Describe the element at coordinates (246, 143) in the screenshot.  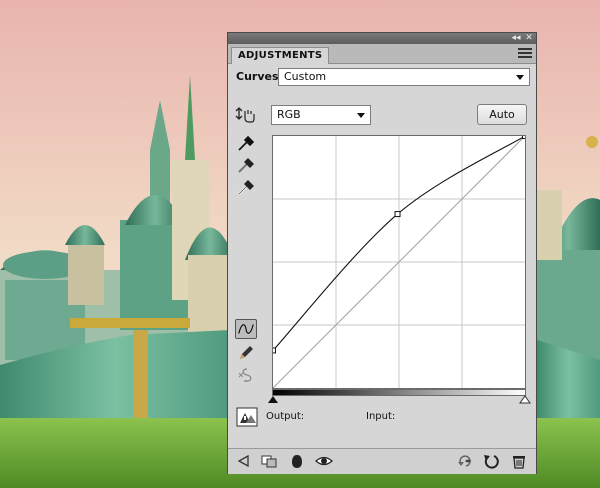
I see `black-eyedropper-icon` at that location.